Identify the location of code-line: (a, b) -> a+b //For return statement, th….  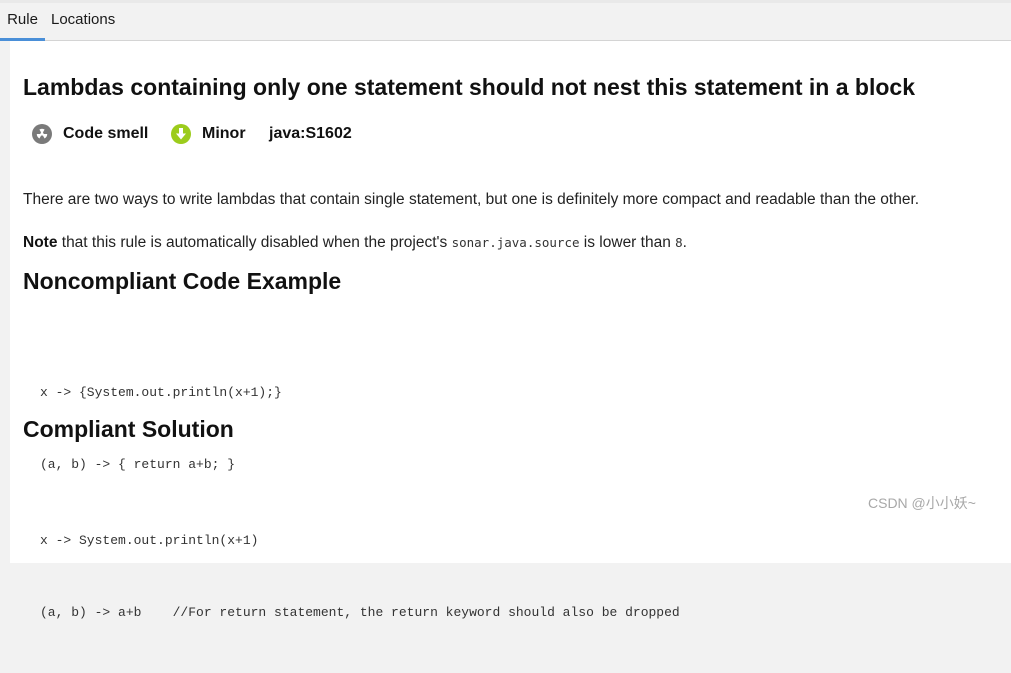
(360, 612).